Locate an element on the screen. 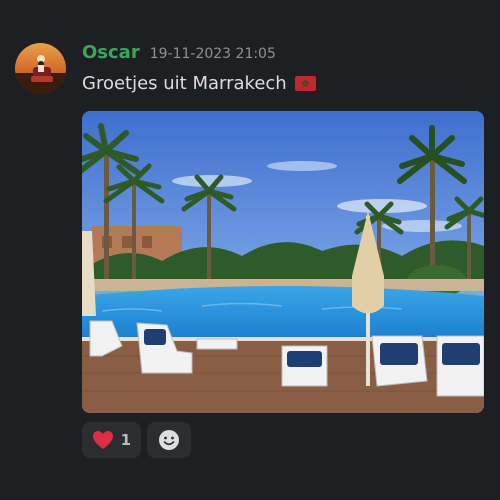 The image size is (500, 500). reaction-heart: 1 is located at coordinates (111, 440).